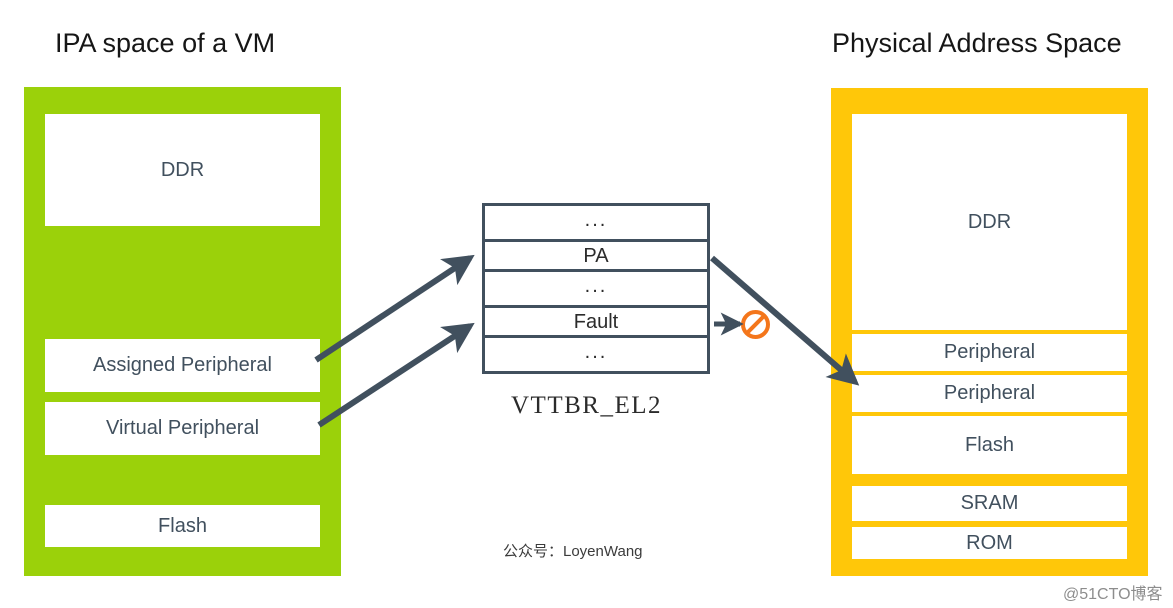  What do you see at coordinates (977, 43) in the screenshot?
I see `physical-address-space-title: Physical Address Space` at bounding box center [977, 43].